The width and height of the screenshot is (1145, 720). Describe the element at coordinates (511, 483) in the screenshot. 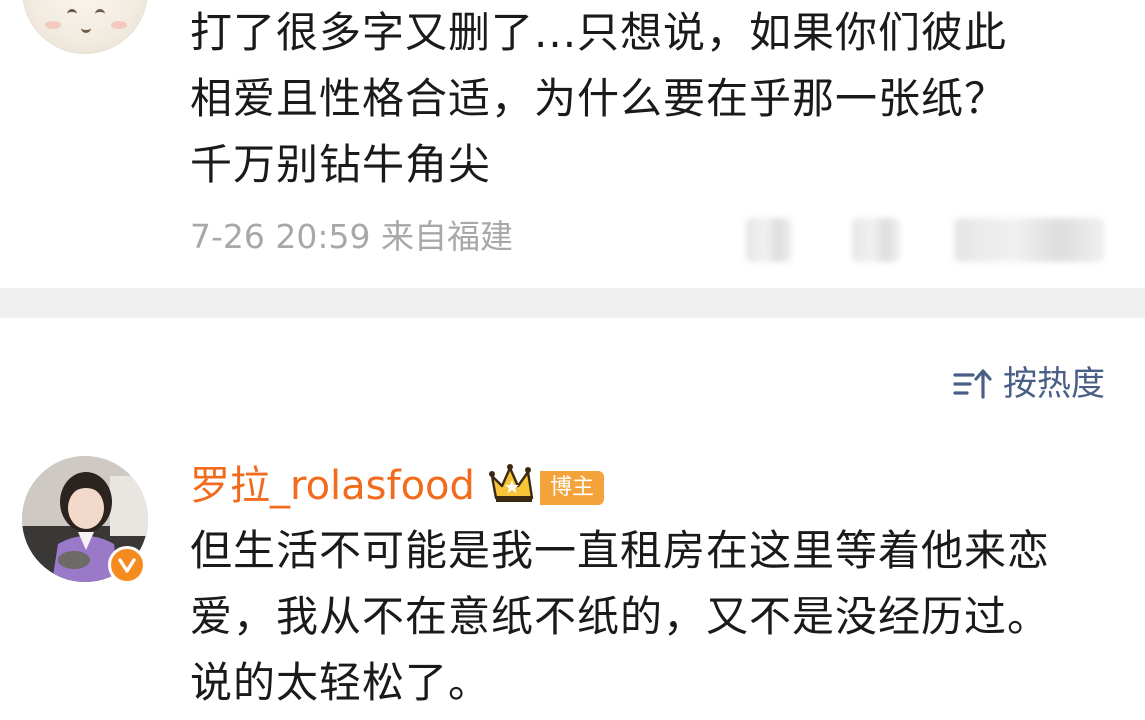

I see `crown-icon` at that location.